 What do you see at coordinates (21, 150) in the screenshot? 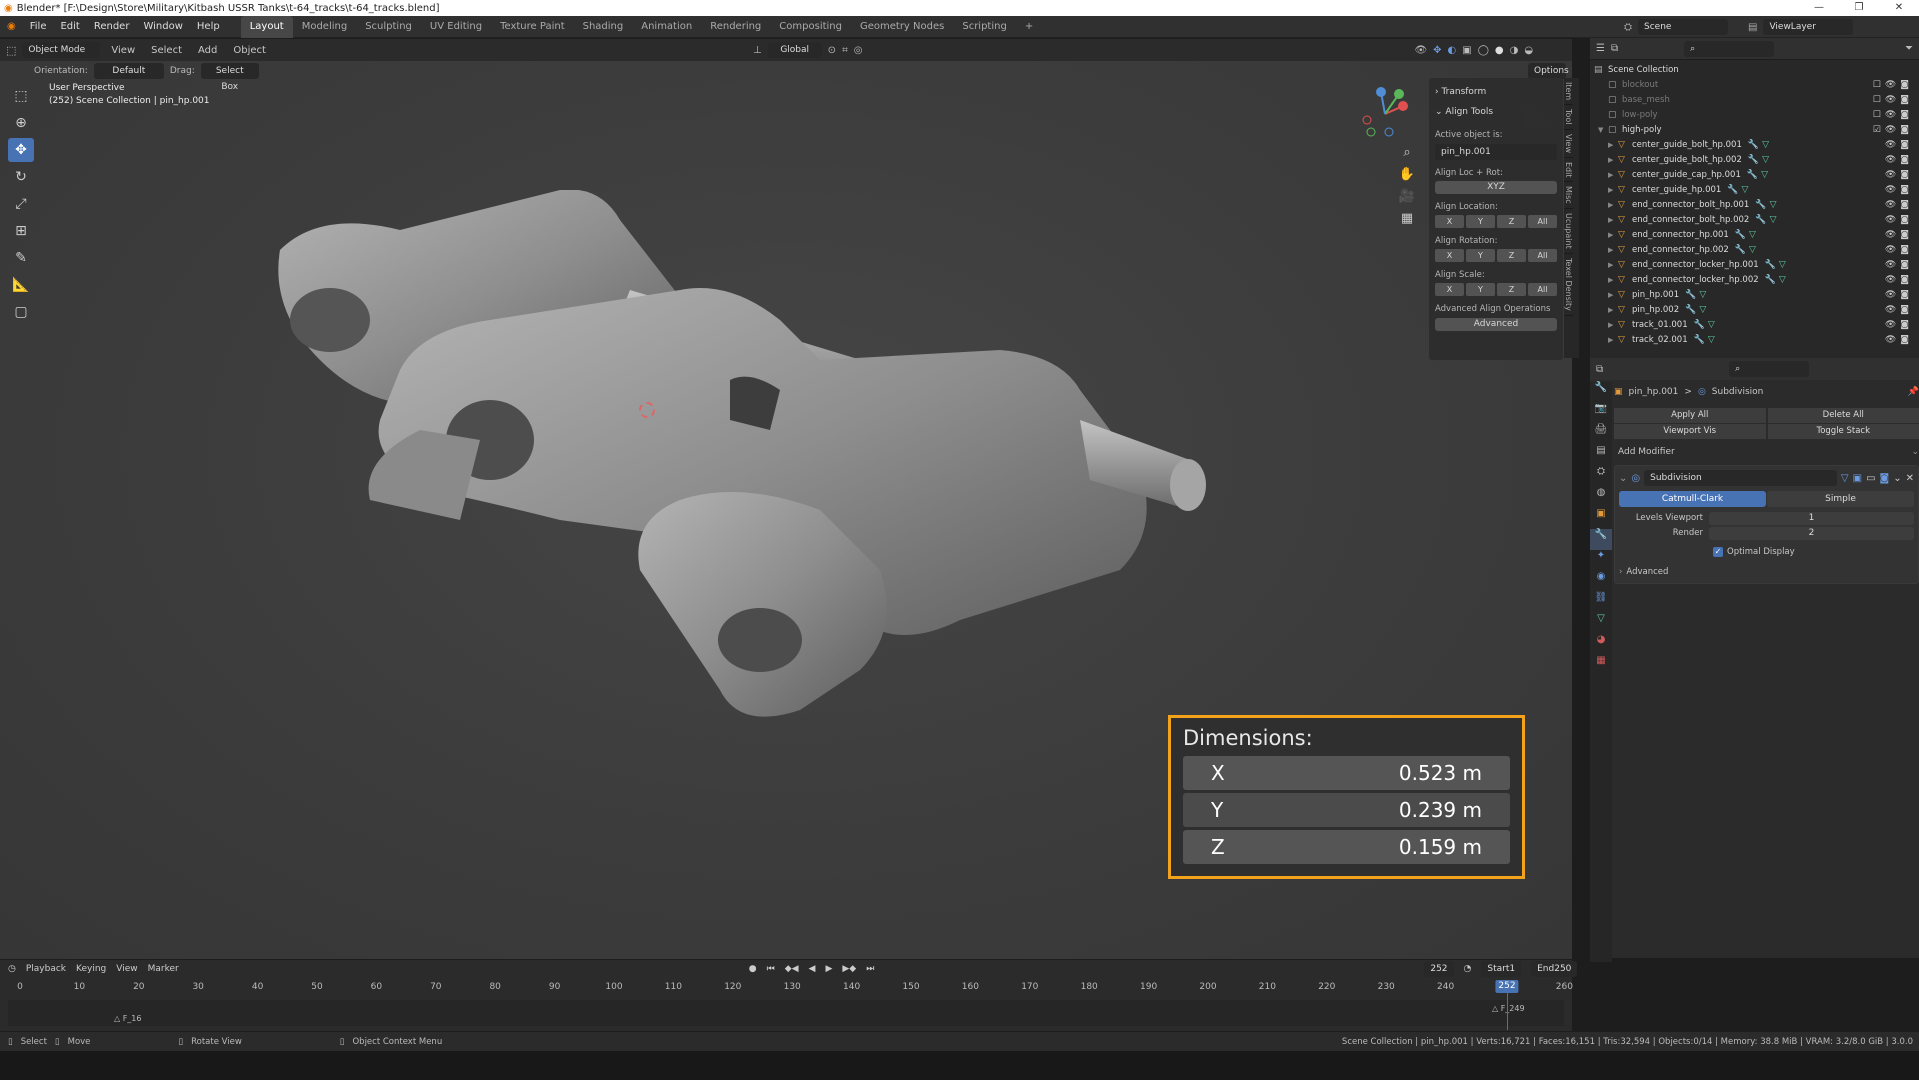
I see `move-tool-icon: ✥` at bounding box center [21, 150].